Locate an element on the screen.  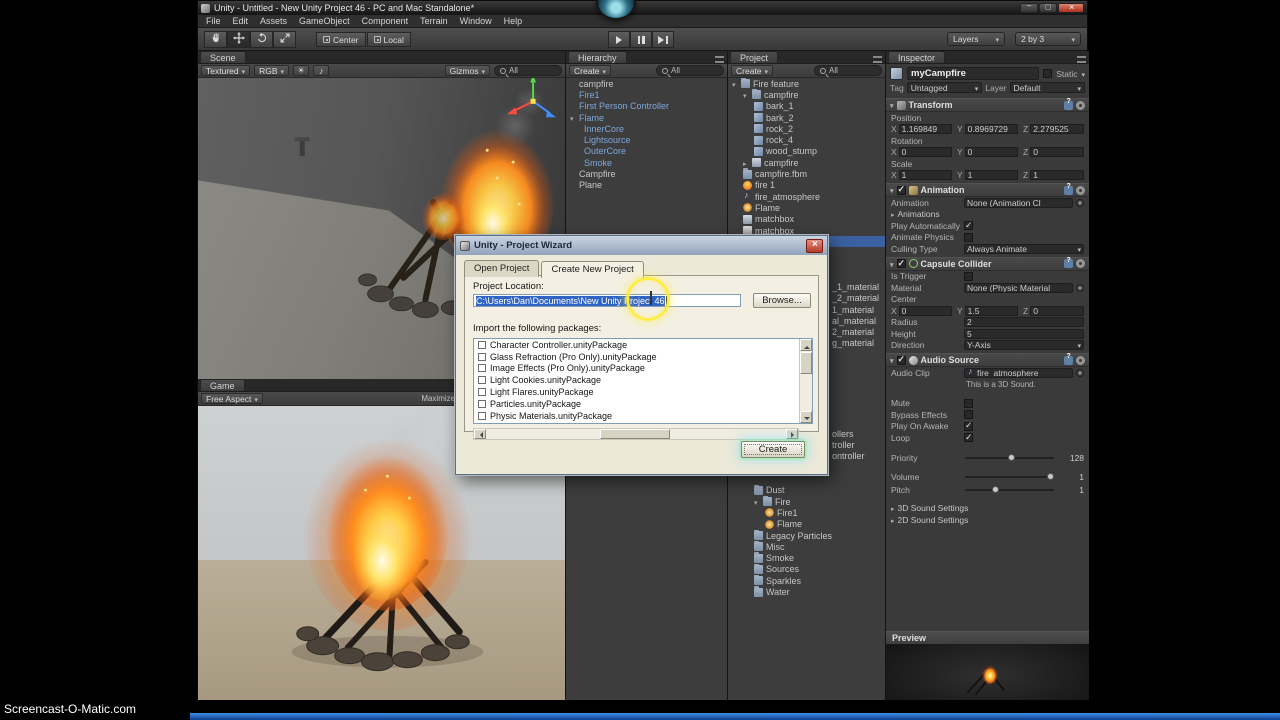
render-channel-dropdown: RGB is located at coordinates (272, 70).